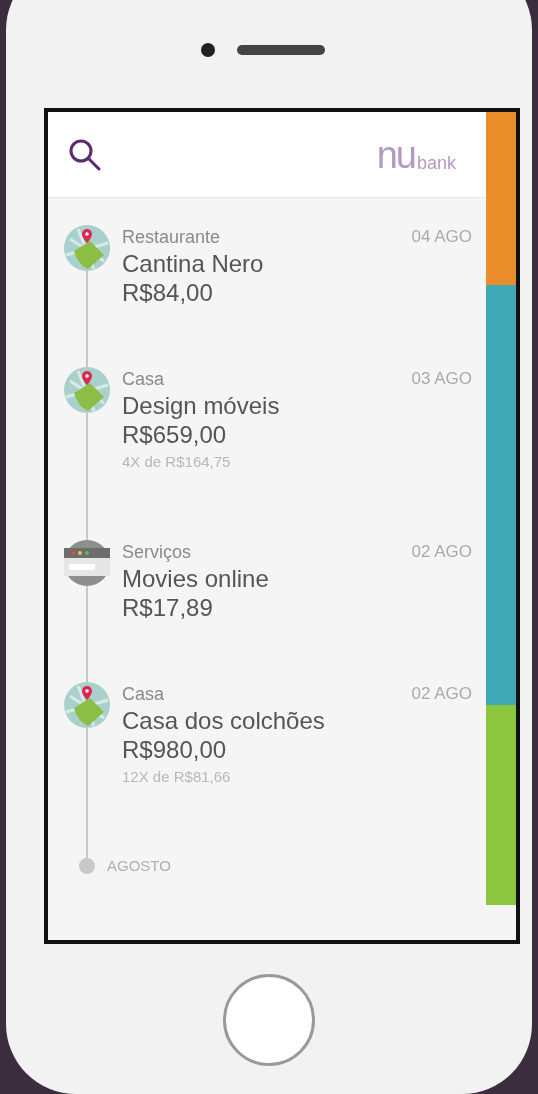 Image resolution: width=538 pixels, height=1094 pixels. What do you see at coordinates (201, 405) in the screenshot?
I see `merchant-name: Design móveis` at bounding box center [201, 405].